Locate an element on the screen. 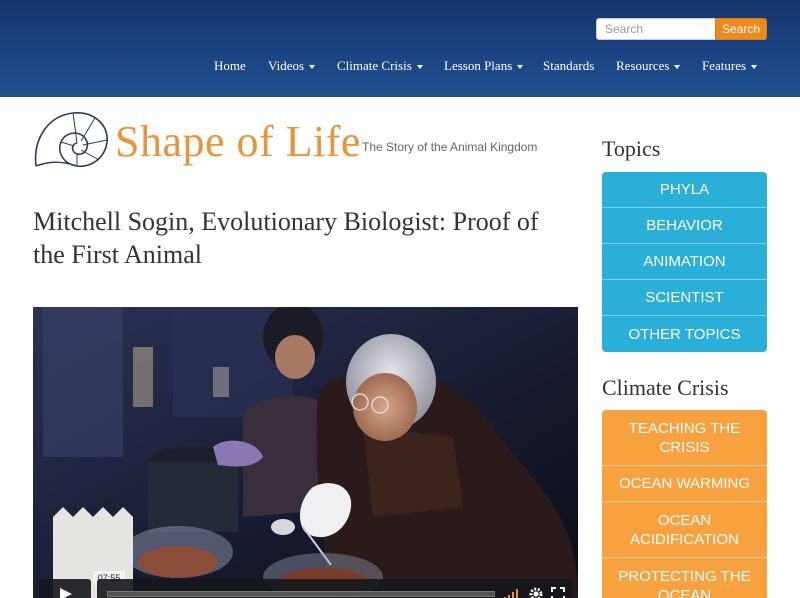 This screenshot has width=800, height=598. gear-icon is located at coordinates (536, 592).